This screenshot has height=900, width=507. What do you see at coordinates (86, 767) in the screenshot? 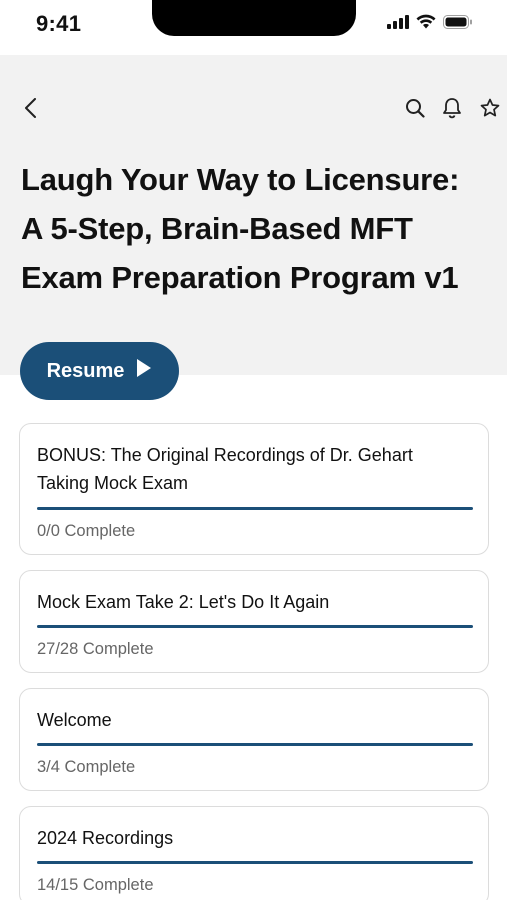
I see `section-status: 3/4 Complete` at bounding box center [86, 767].